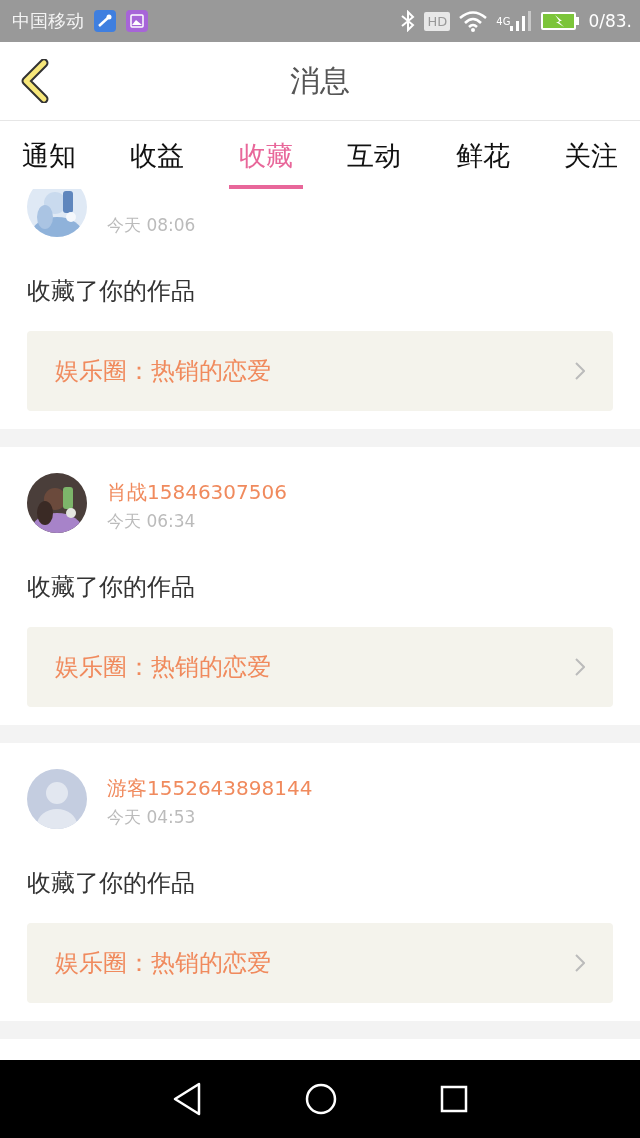  What do you see at coordinates (137, 21) in the screenshot?
I see `gallery-notification-icon` at bounding box center [137, 21].